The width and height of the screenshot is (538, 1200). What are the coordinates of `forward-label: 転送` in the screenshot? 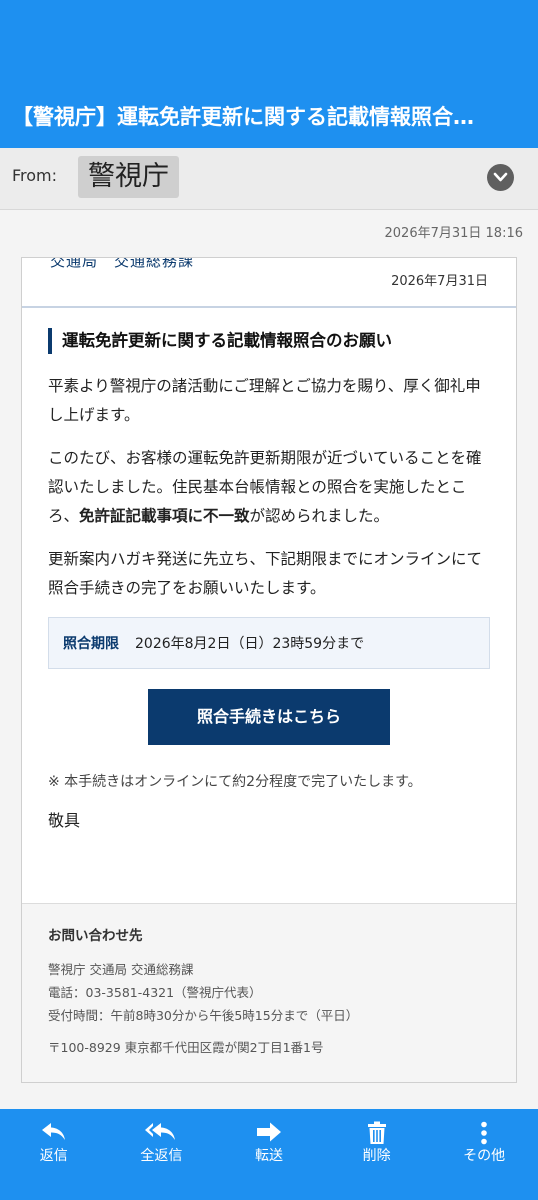 It's located at (268, 1156).